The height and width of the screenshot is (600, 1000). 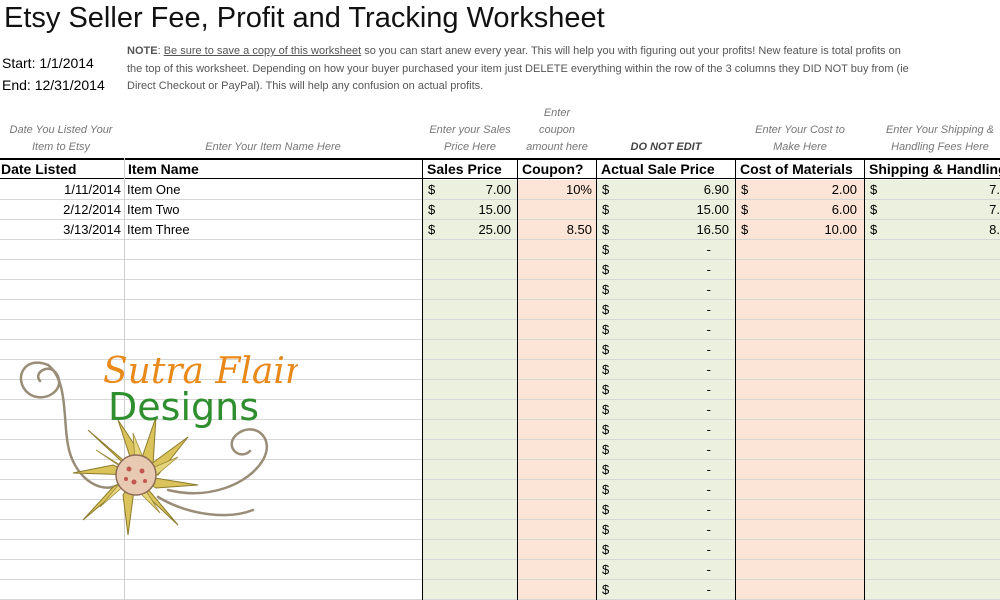 What do you see at coordinates (470, 390) in the screenshot?
I see `sales-column-fill` at bounding box center [470, 390].